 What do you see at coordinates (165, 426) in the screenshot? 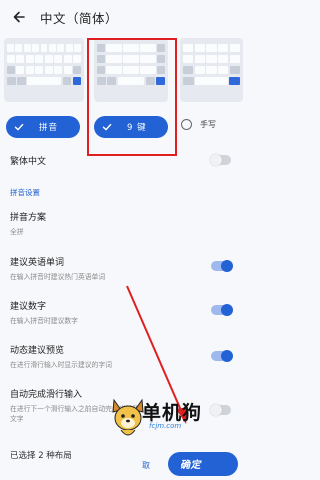
I see `watermark-url: fcjm.com` at bounding box center [165, 426].